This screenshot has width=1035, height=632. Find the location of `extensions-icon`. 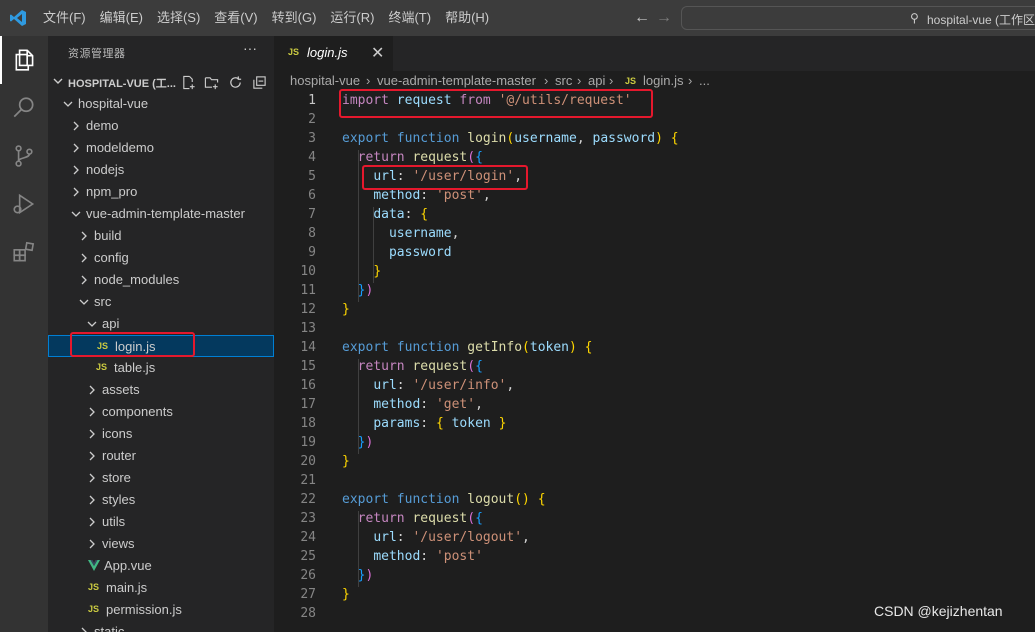

extensions-icon is located at coordinates (24, 252).